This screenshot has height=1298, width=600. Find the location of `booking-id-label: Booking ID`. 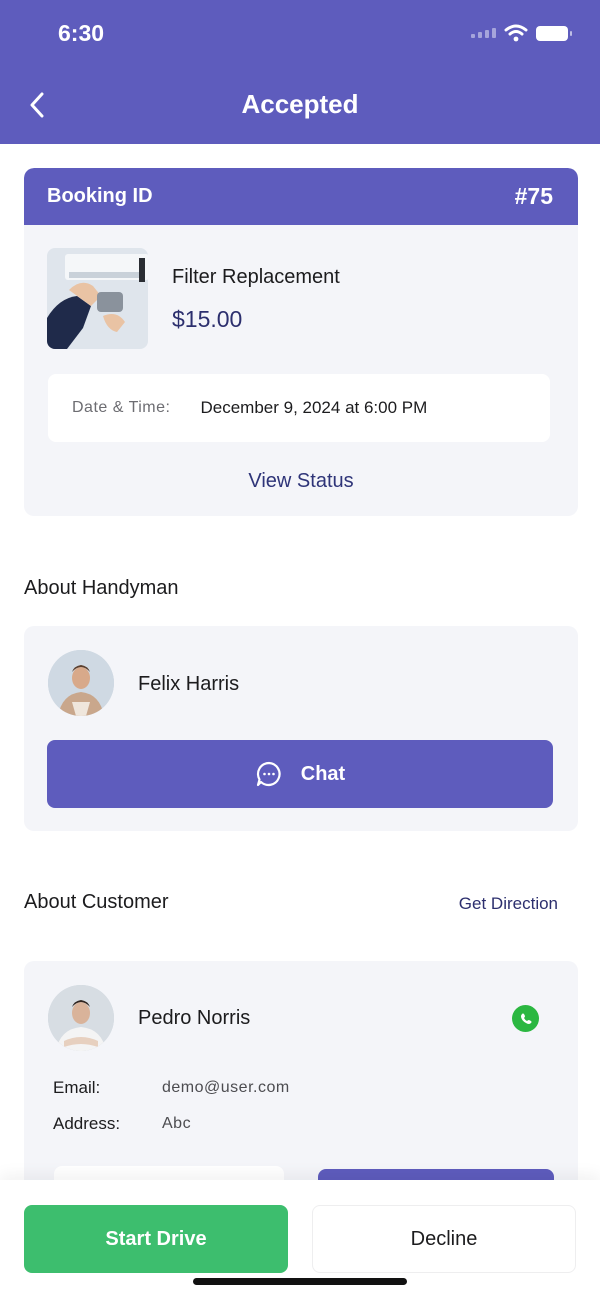

booking-id-label: Booking ID is located at coordinates (100, 196).